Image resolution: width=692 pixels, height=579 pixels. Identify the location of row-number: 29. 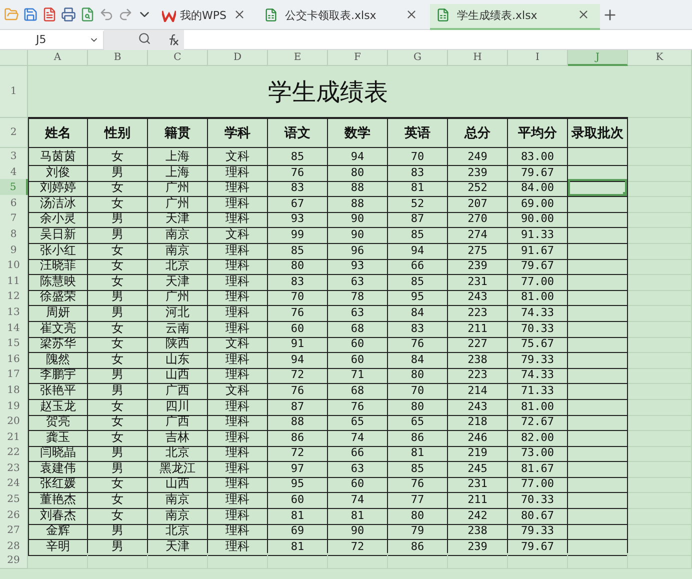
(14, 561).